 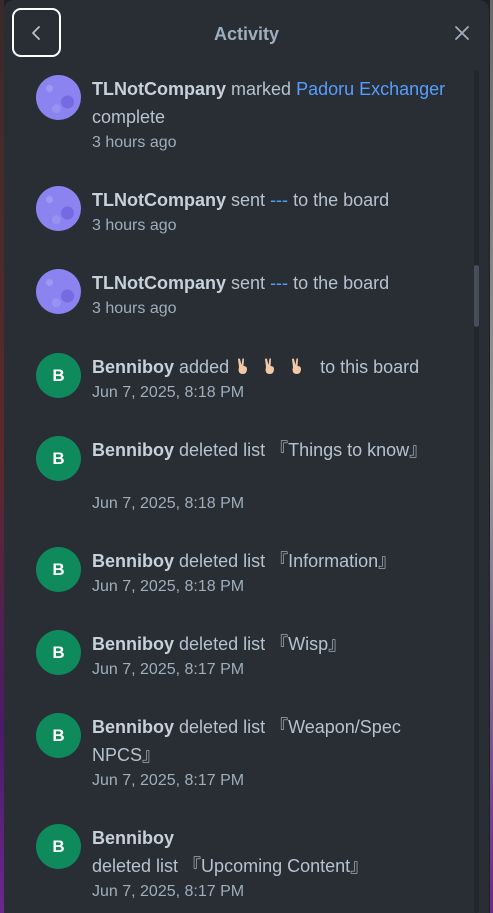 What do you see at coordinates (462, 33) in the screenshot?
I see `close-icon` at bounding box center [462, 33].